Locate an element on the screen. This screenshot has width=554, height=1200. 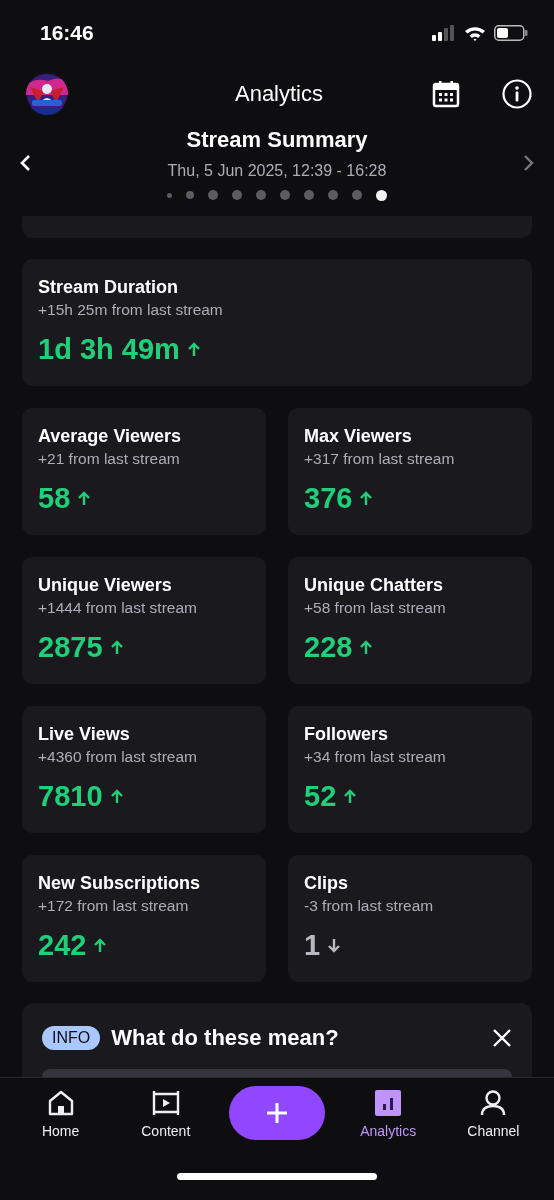
metric-change: +34 from last stream is located at coordinates (375, 757).